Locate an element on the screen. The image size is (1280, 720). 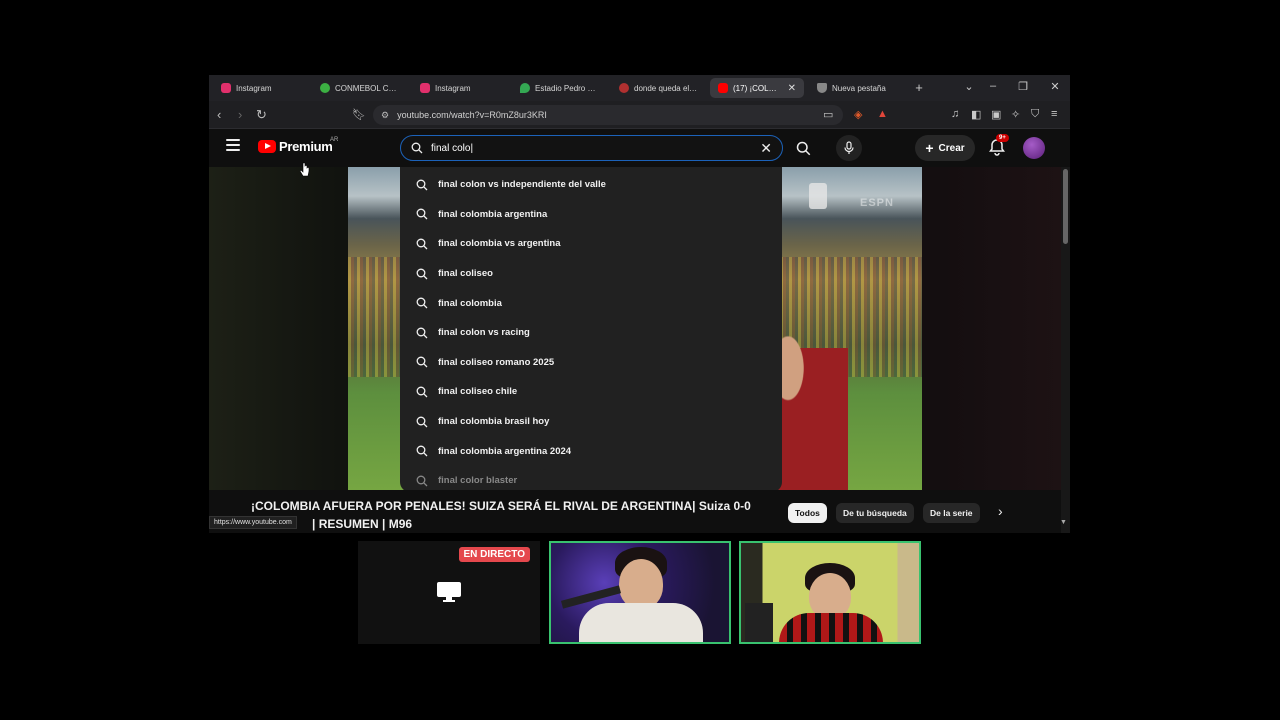
avatar is located at coordinates (1034, 148).